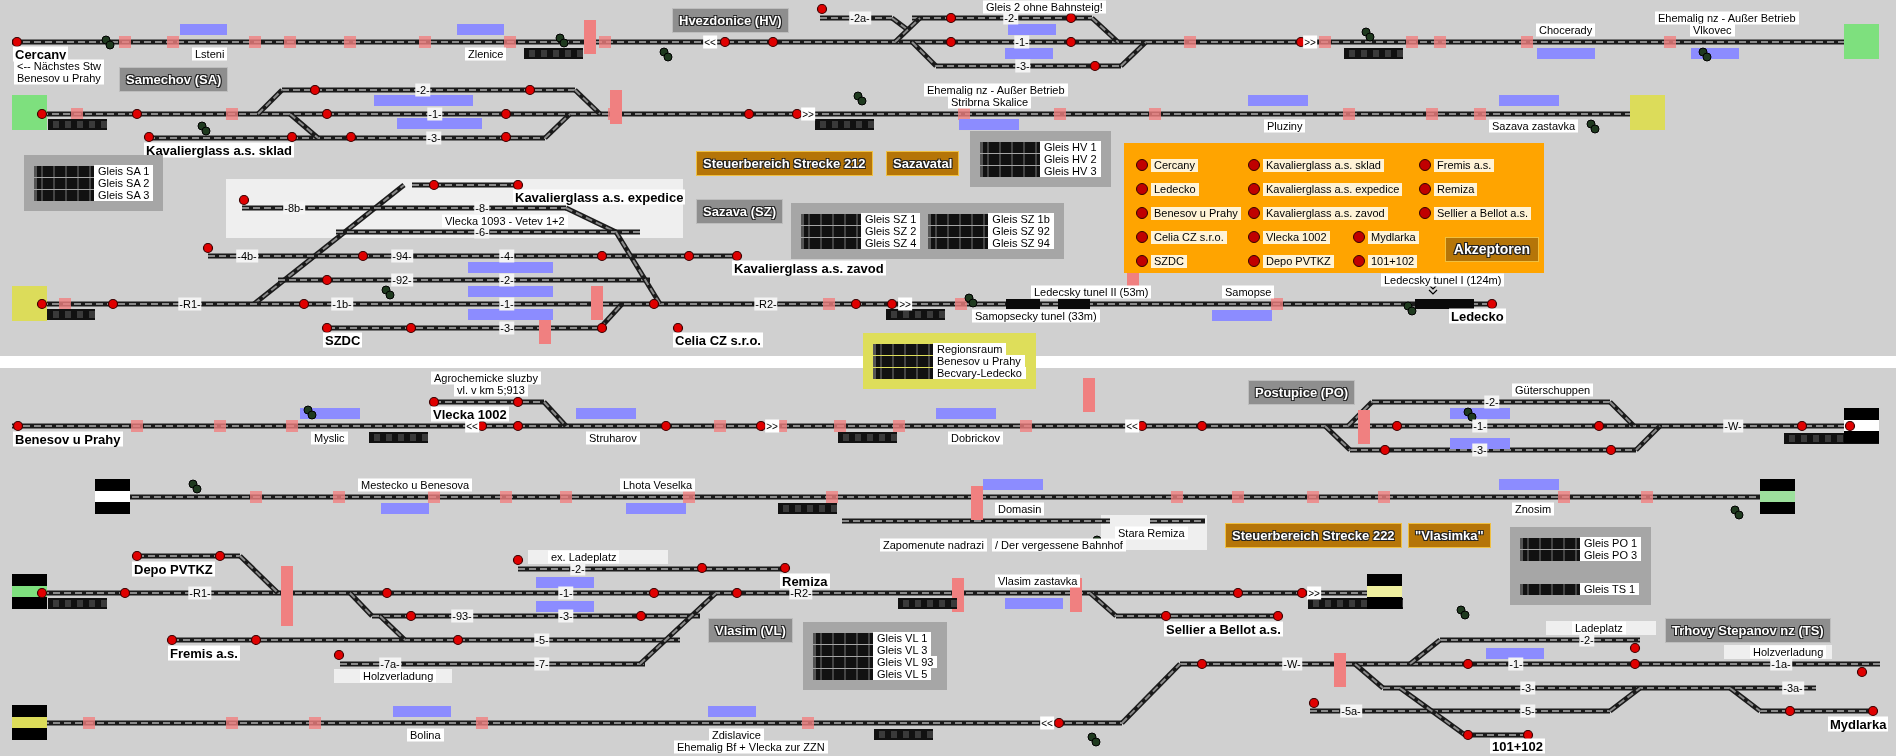 Image resolution: width=1896 pixels, height=756 pixels. I want to click on station-name: Benesov u Prahy, so click(68, 439).